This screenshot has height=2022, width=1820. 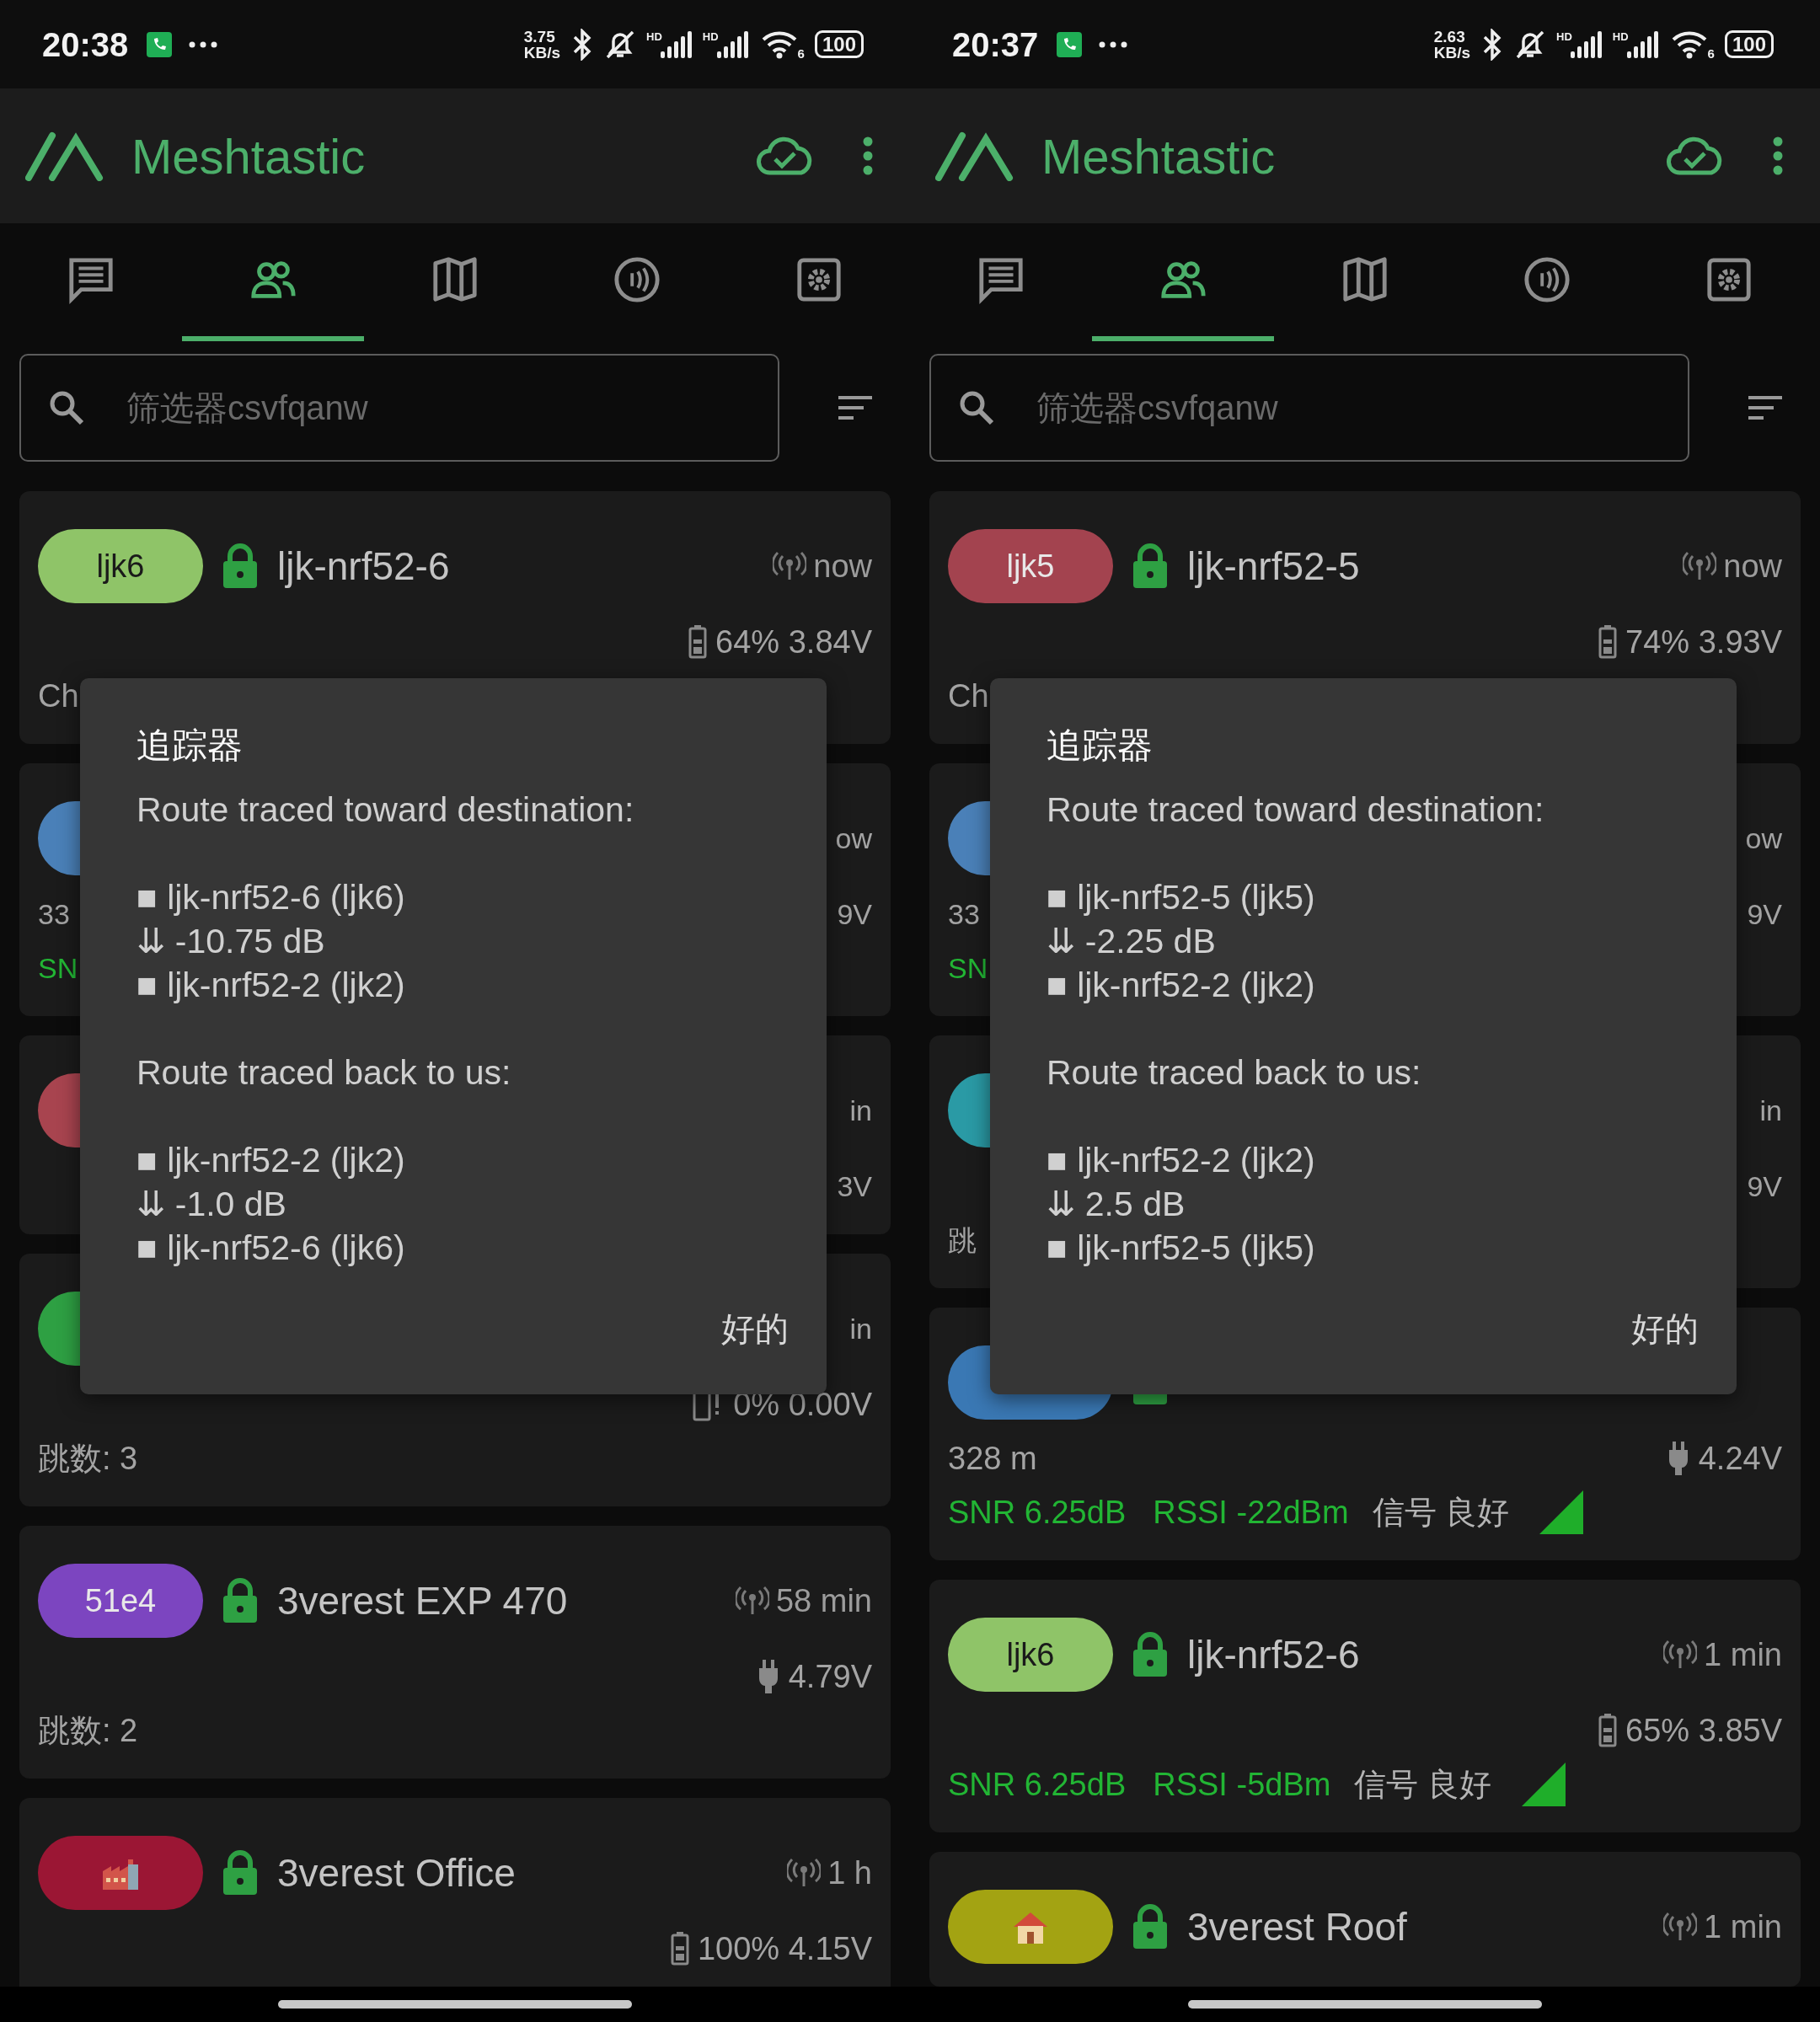 I want to click on last-heard: 58 min, so click(x=823, y=1600).